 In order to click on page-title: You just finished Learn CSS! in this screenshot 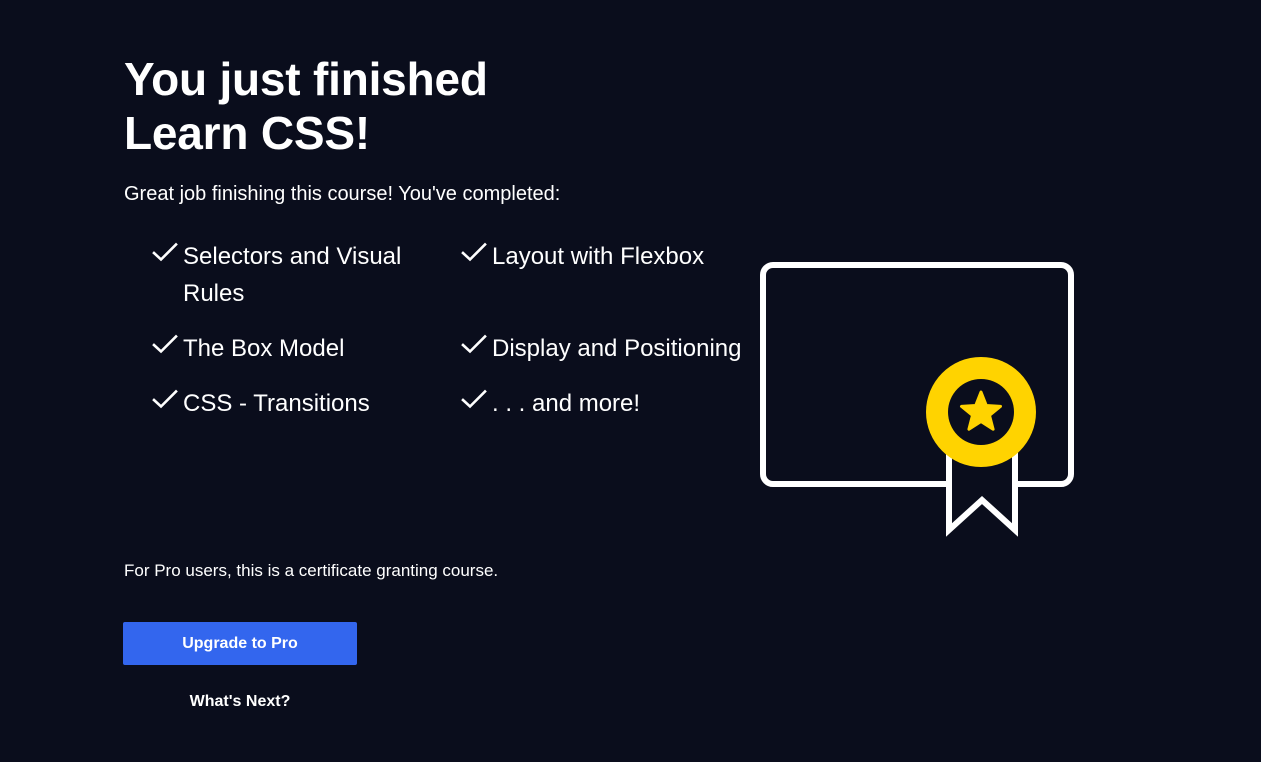, I will do `click(384, 106)`.